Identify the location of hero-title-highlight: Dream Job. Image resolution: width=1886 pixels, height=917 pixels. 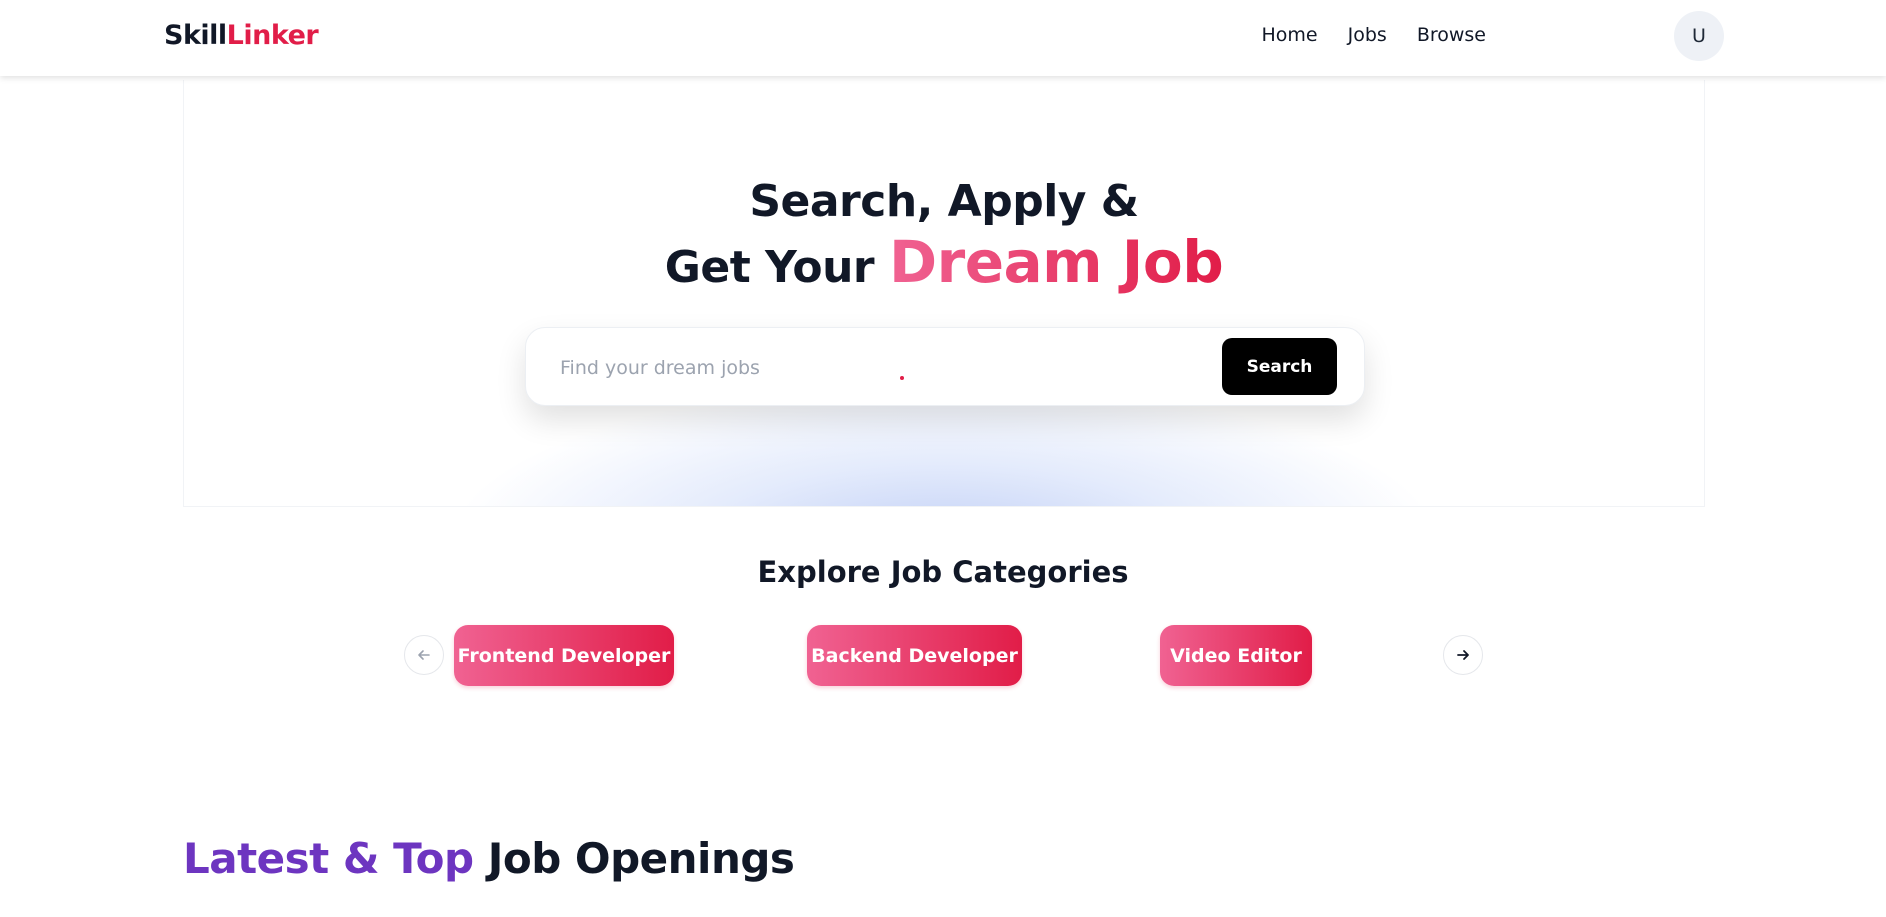
(1056, 262).